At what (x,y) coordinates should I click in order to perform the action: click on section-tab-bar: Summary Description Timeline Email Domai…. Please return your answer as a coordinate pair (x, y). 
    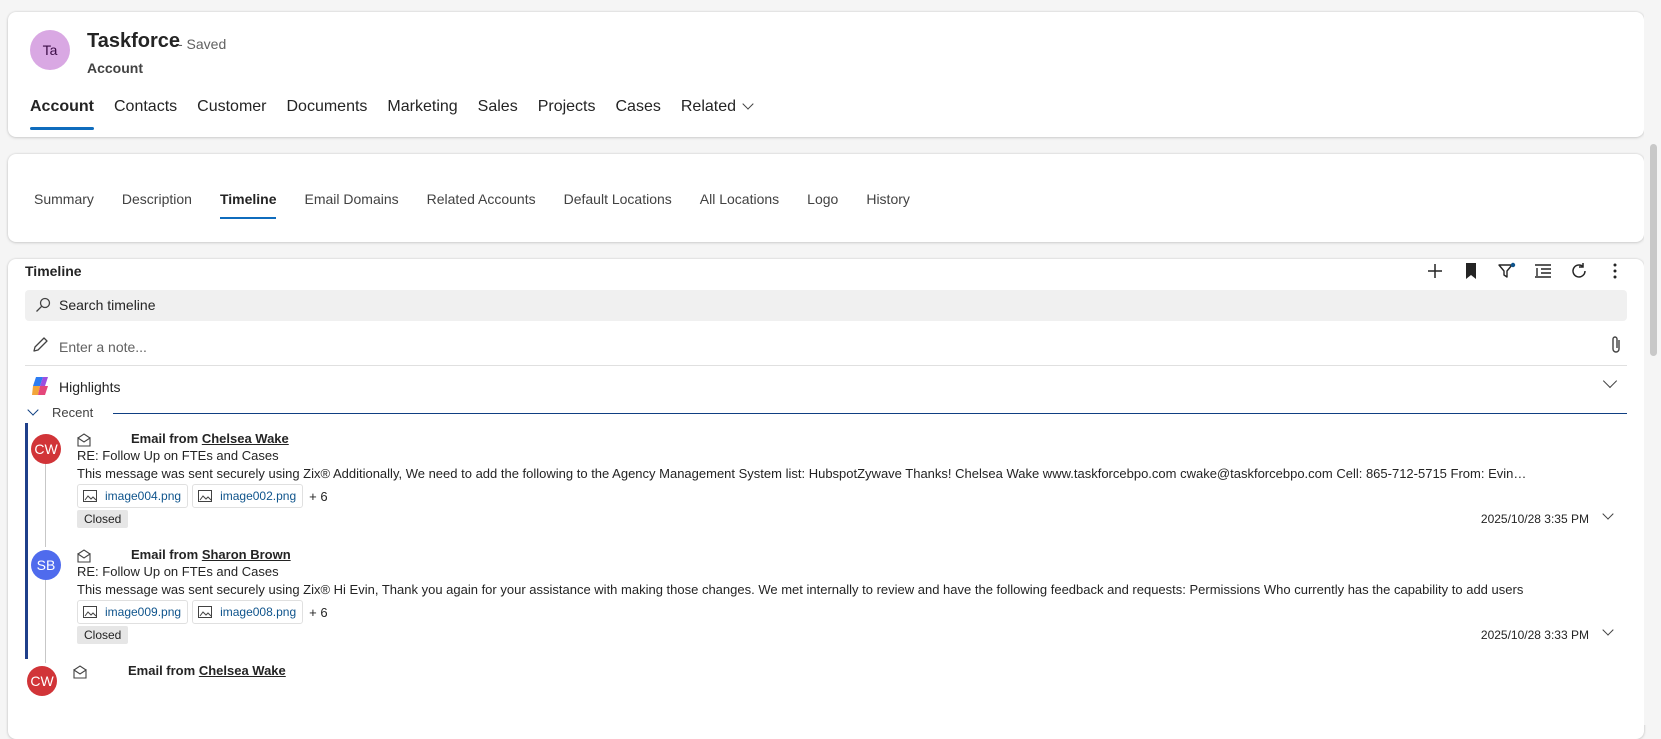
    Looking at the image, I should click on (486, 204).